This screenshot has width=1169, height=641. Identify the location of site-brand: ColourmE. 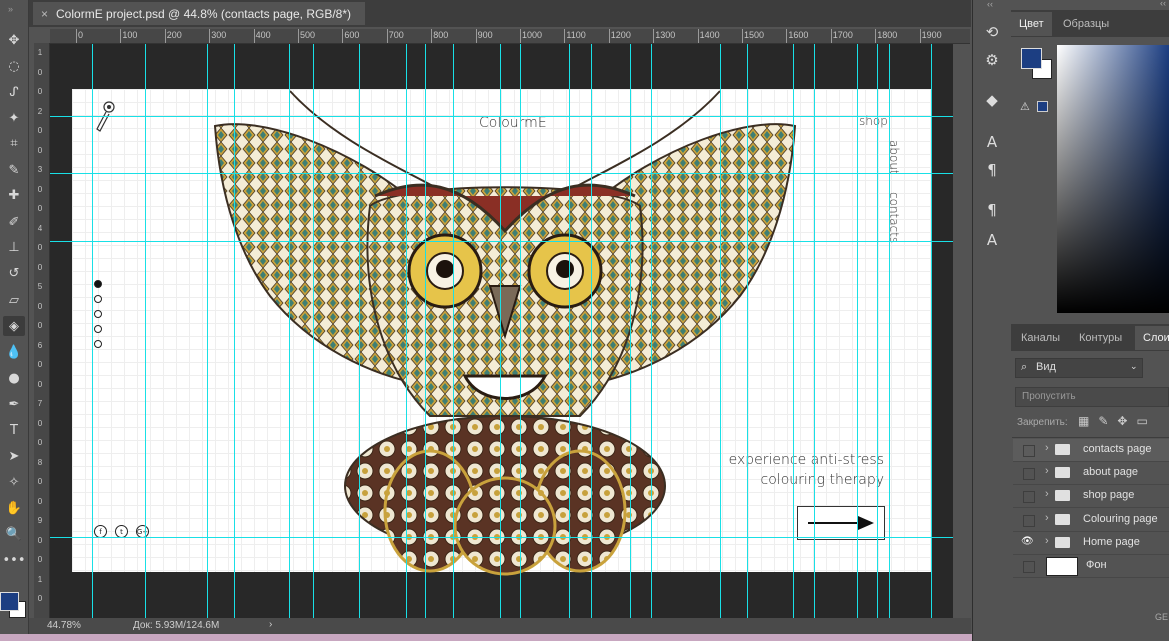
(513, 123).